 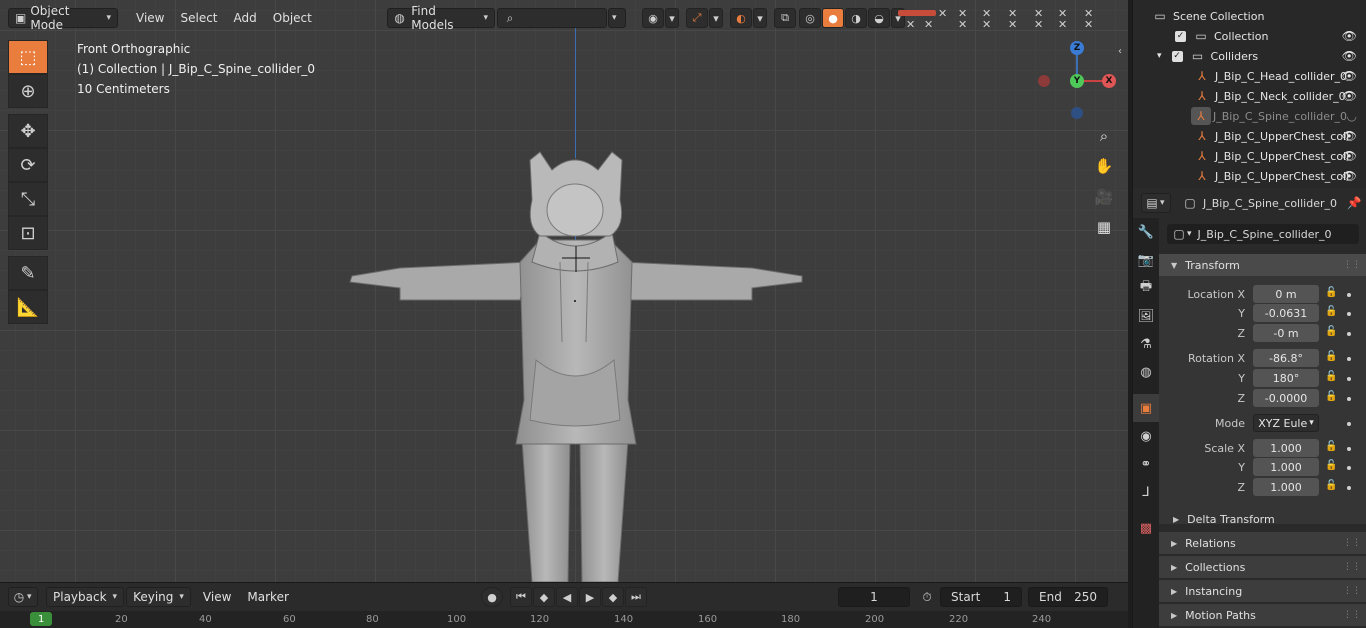 I want to click on current-frame-field: 1, so click(x=874, y=597).